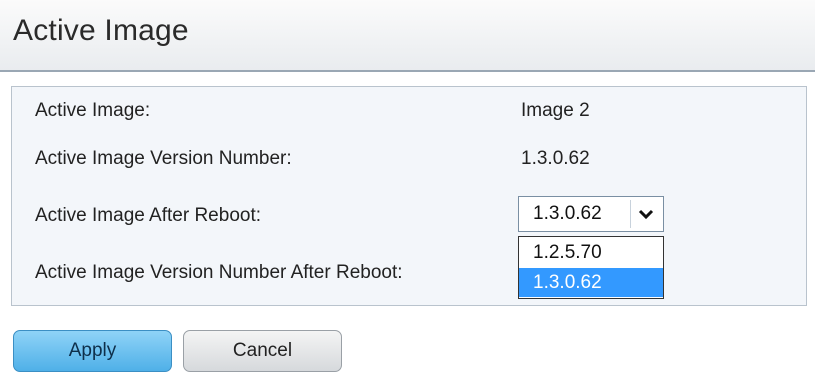 This screenshot has height=379, width=815. I want to click on apply-button: Apply, so click(92, 351).